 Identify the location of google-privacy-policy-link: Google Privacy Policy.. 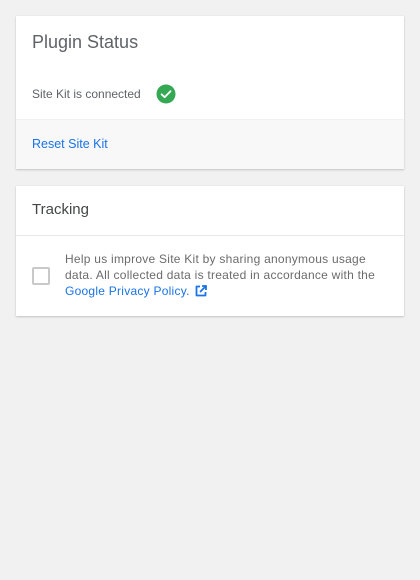
(136, 291).